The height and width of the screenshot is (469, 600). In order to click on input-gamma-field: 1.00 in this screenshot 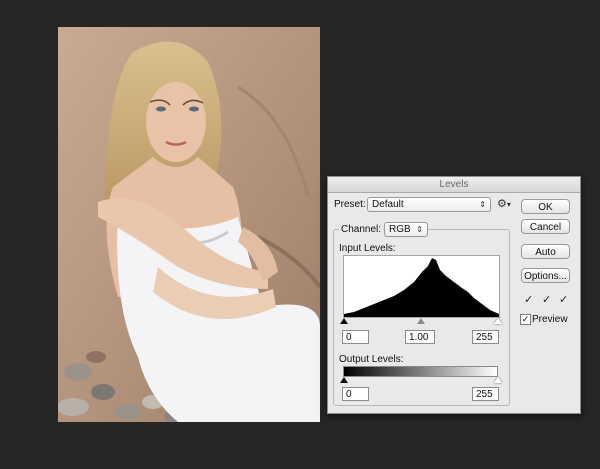, I will do `click(420, 337)`.